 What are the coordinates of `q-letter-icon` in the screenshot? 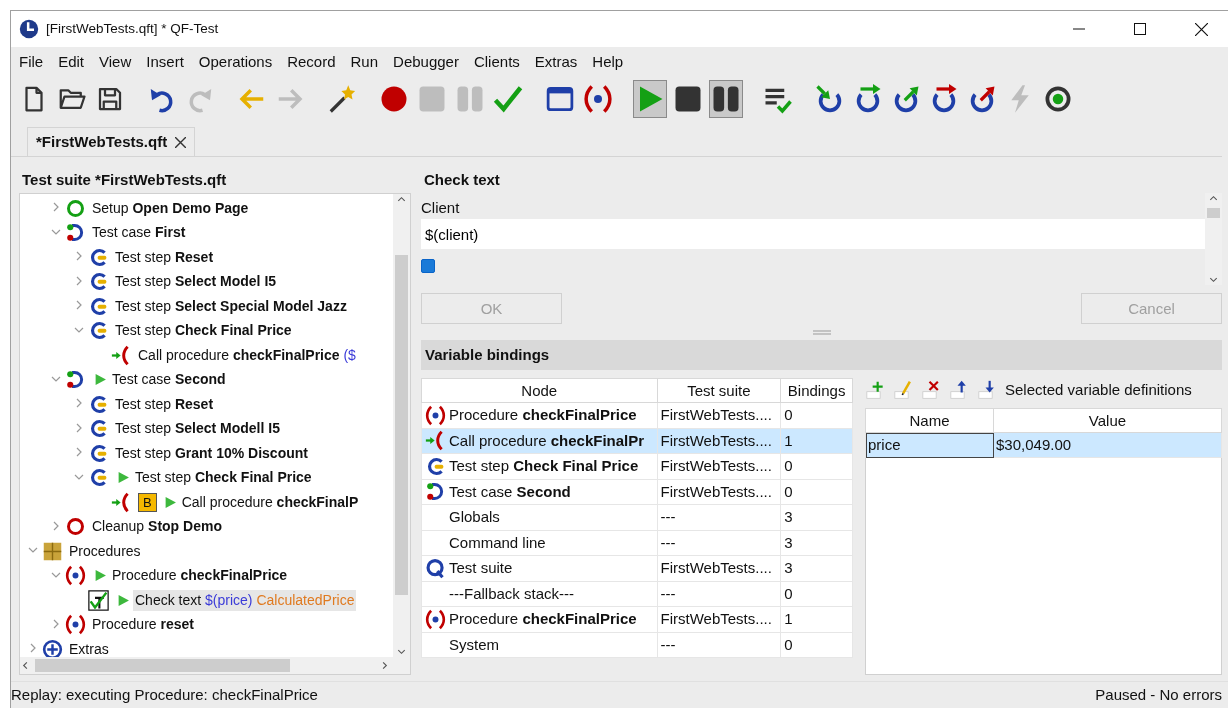 It's located at (435, 568).